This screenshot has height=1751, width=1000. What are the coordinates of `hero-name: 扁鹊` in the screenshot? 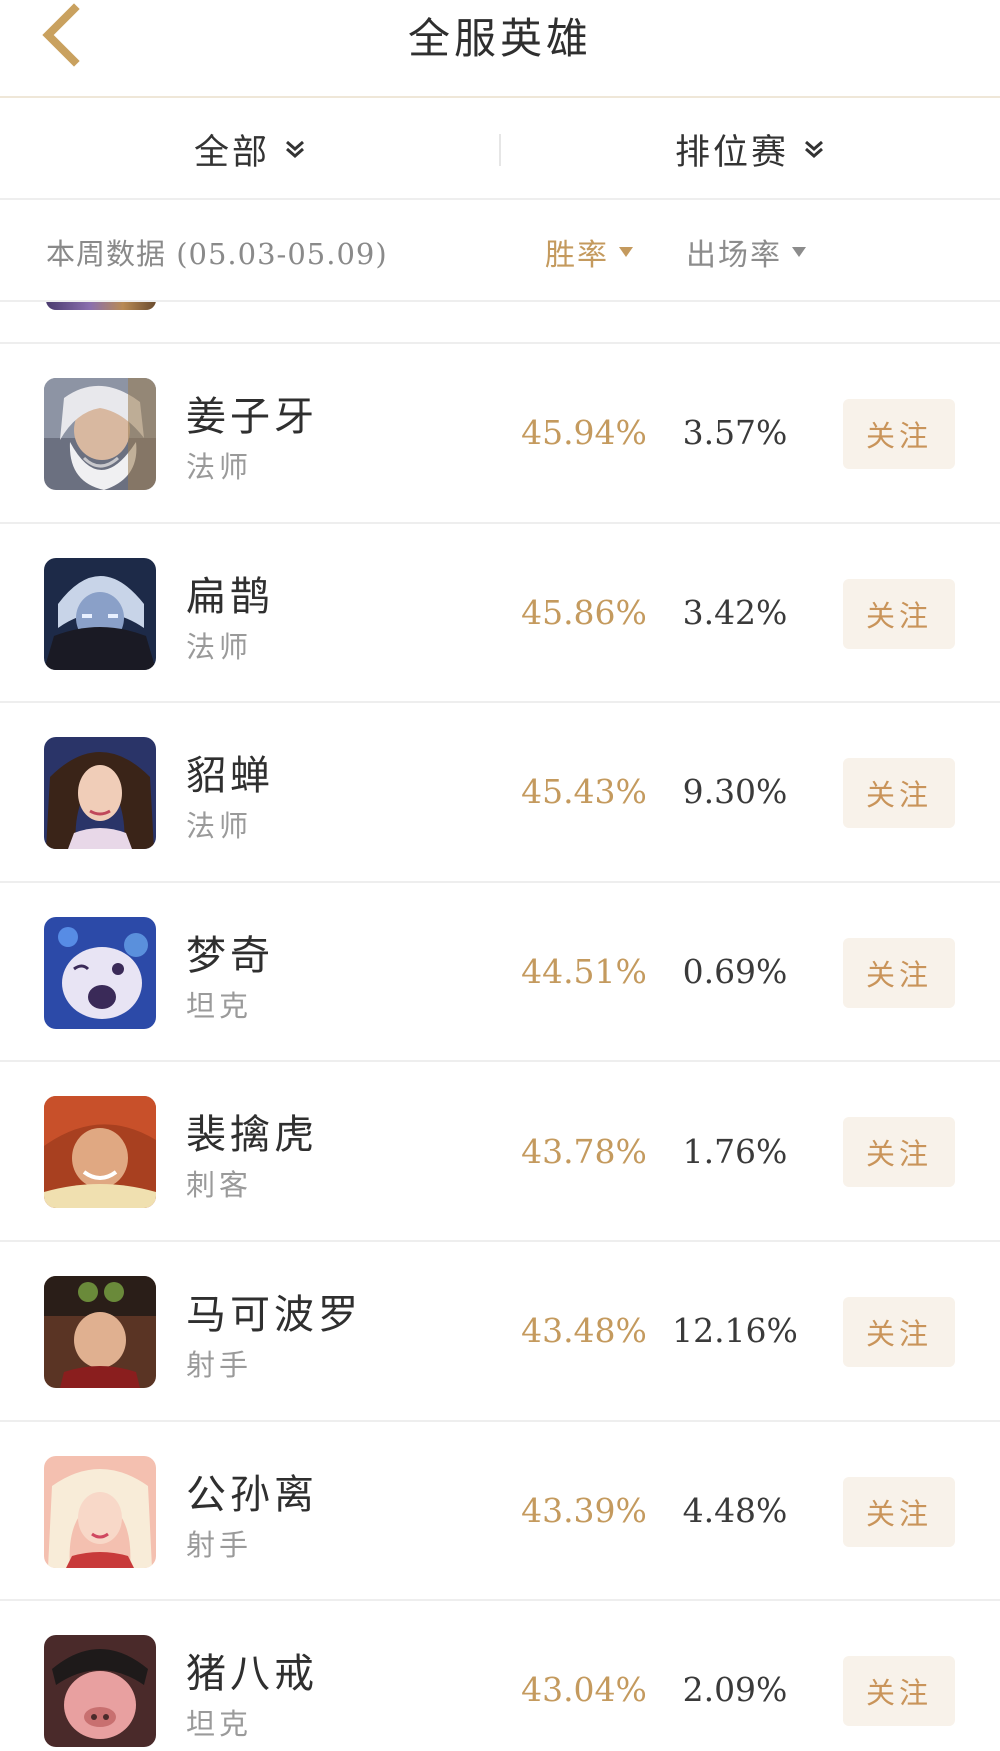 It's located at (230, 596).